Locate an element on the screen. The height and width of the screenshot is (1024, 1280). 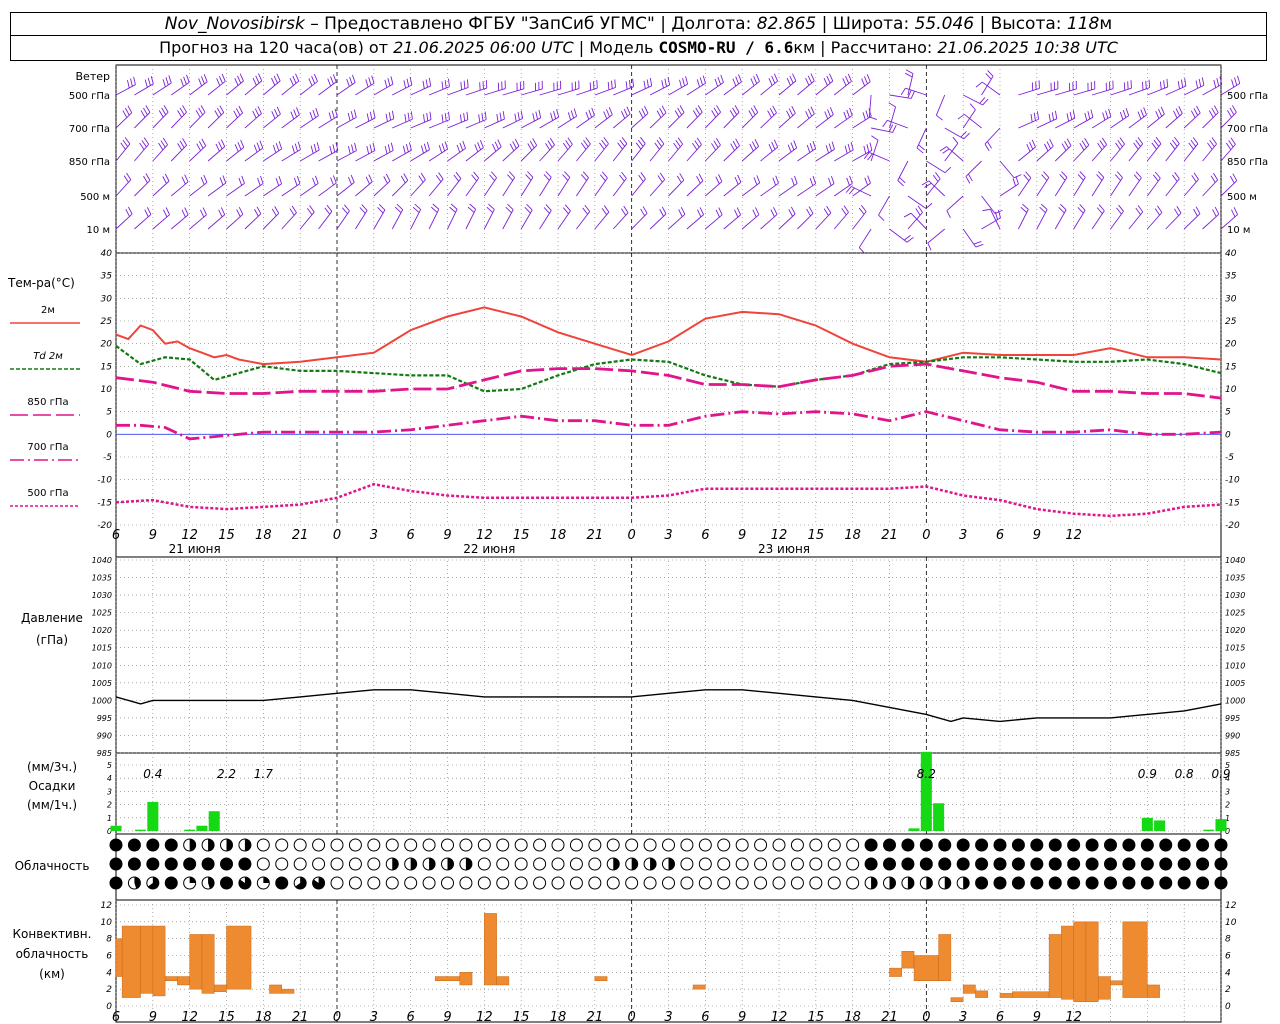
temp-tick-label: 25 is located at coordinates (1231, 322).